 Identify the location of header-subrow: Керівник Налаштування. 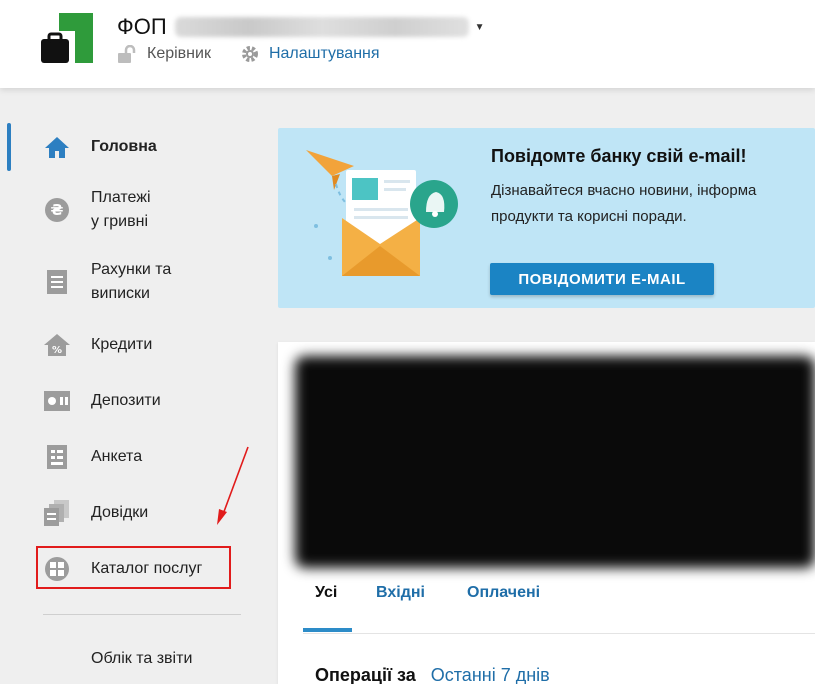
(248, 54).